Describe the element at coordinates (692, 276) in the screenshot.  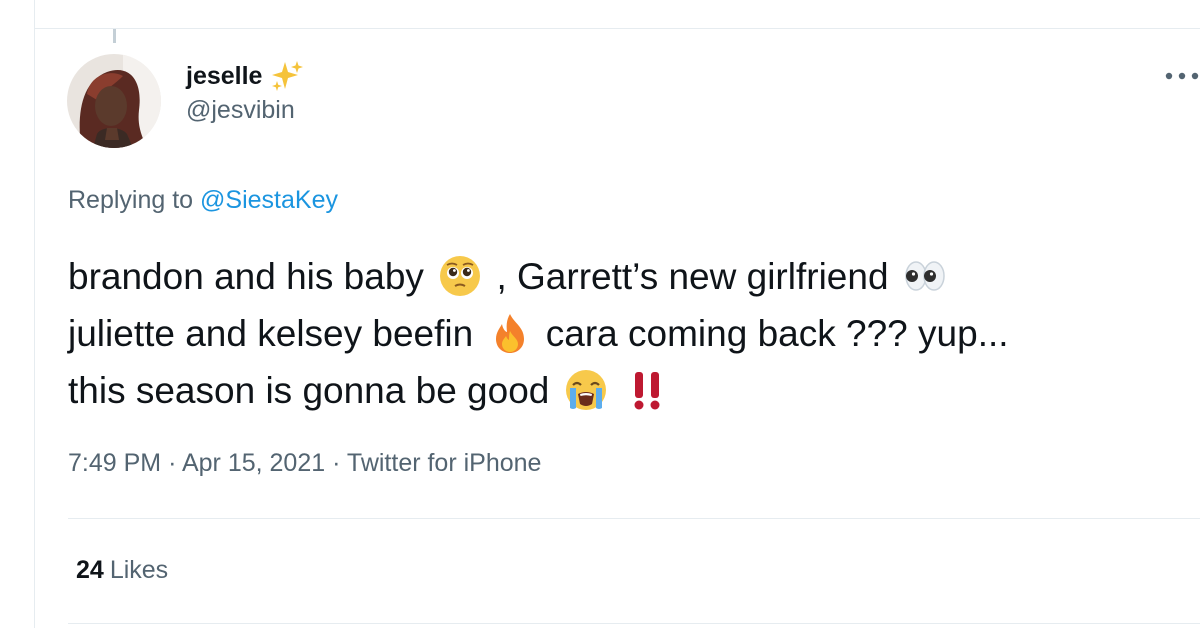
I see `tweet-text-line1b: , Garrett’s new girlfriend` at that location.